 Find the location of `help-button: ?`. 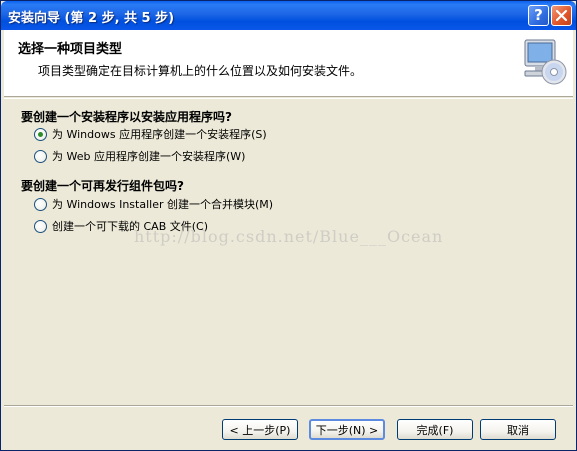

help-button: ? is located at coordinates (538, 15).